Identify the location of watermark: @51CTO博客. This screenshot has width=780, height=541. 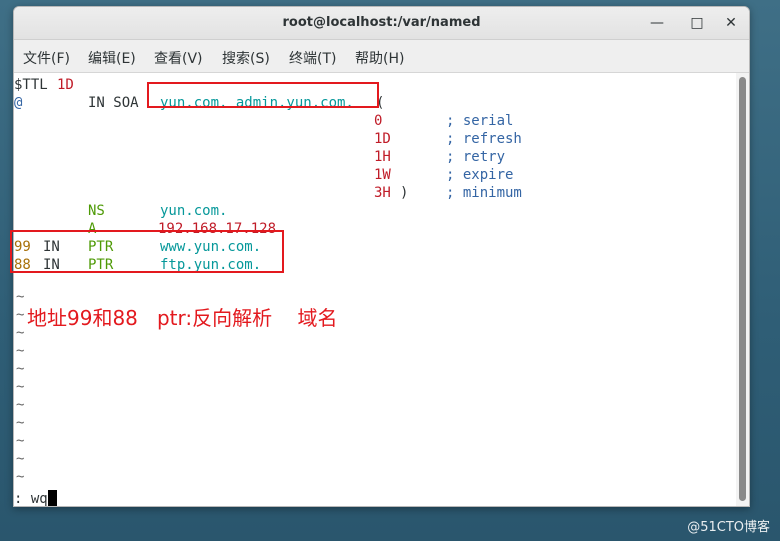
(728, 527).